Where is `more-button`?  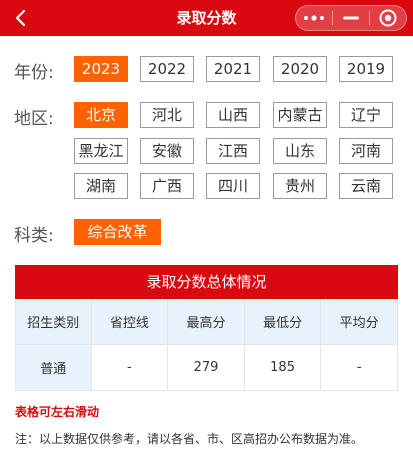
more-button is located at coordinates (314, 18).